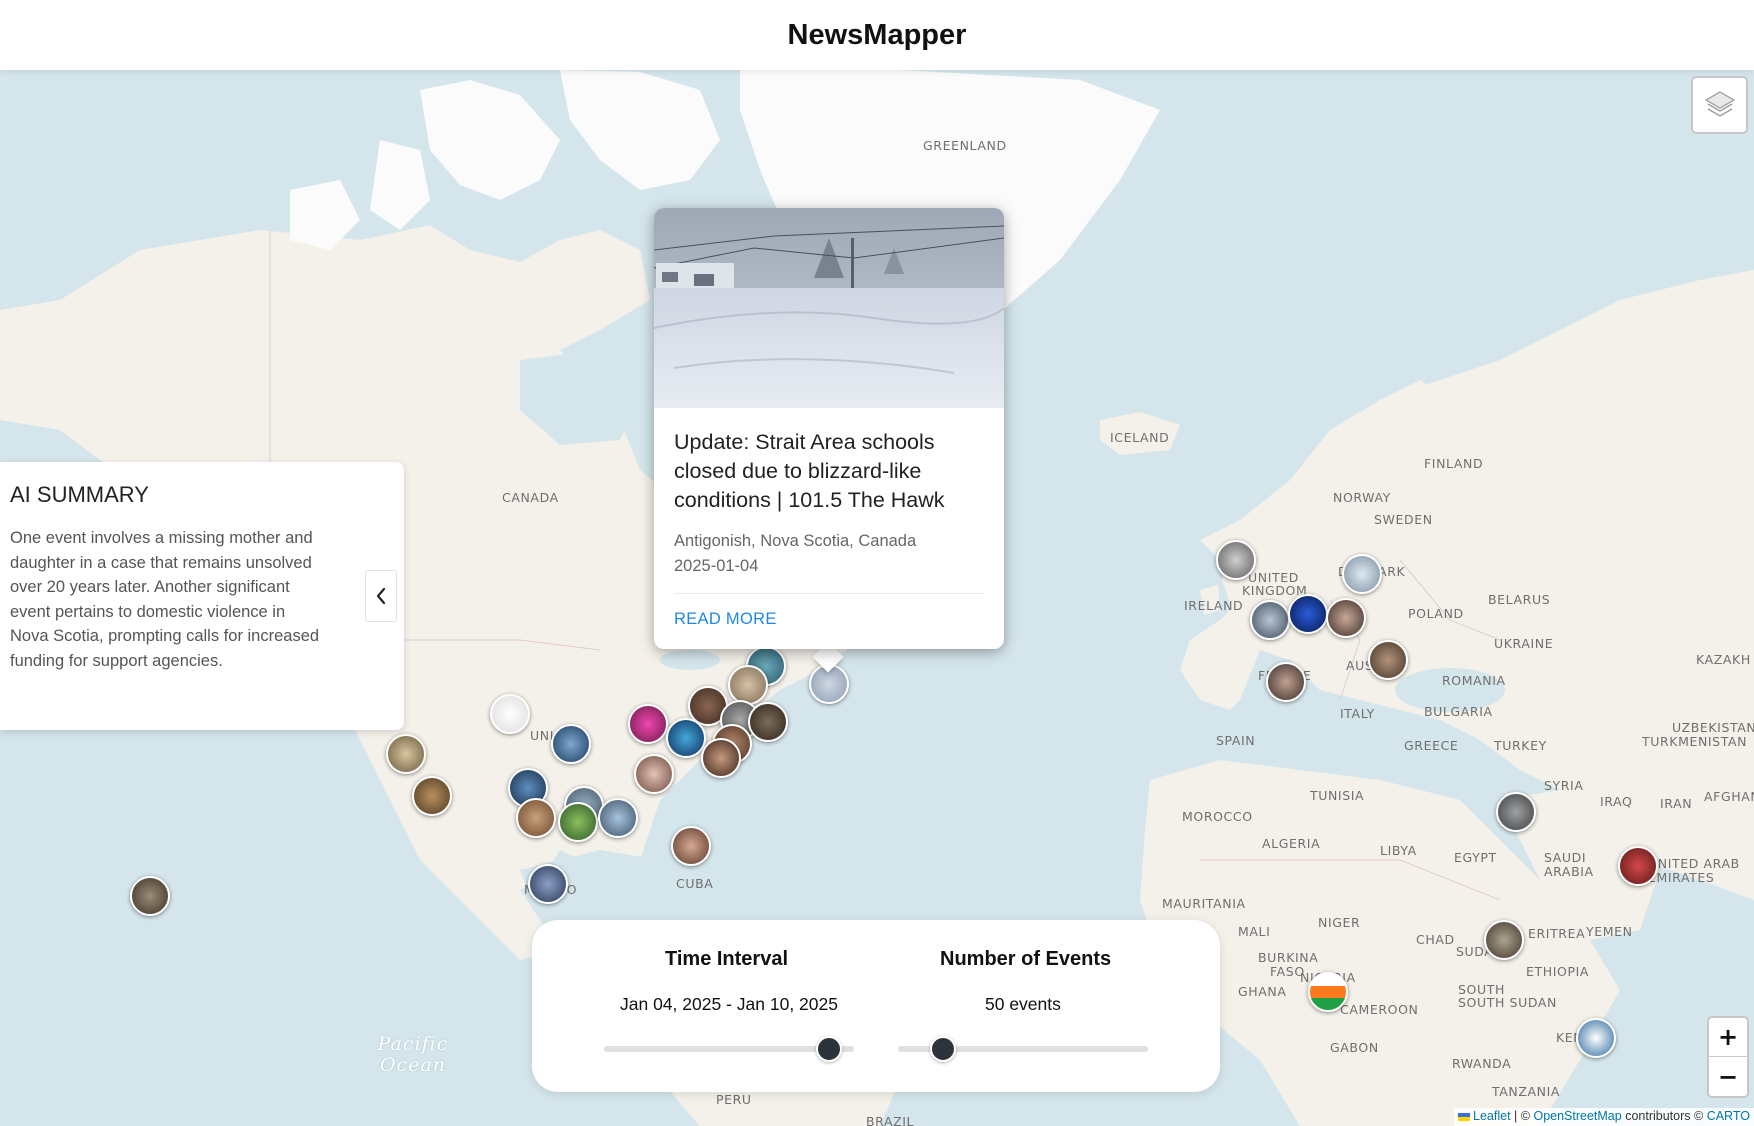  I want to click on app-title: NewsMapper, so click(877, 34).